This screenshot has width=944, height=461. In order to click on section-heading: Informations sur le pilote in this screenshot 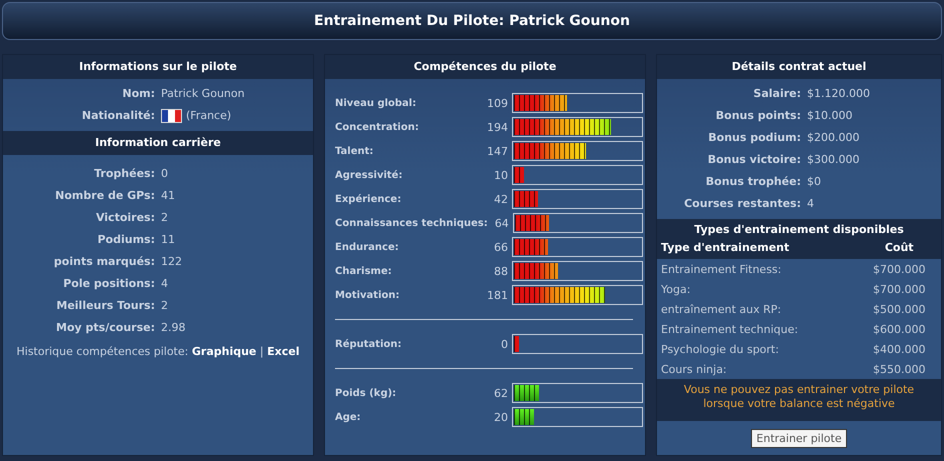, I will do `click(158, 67)`.